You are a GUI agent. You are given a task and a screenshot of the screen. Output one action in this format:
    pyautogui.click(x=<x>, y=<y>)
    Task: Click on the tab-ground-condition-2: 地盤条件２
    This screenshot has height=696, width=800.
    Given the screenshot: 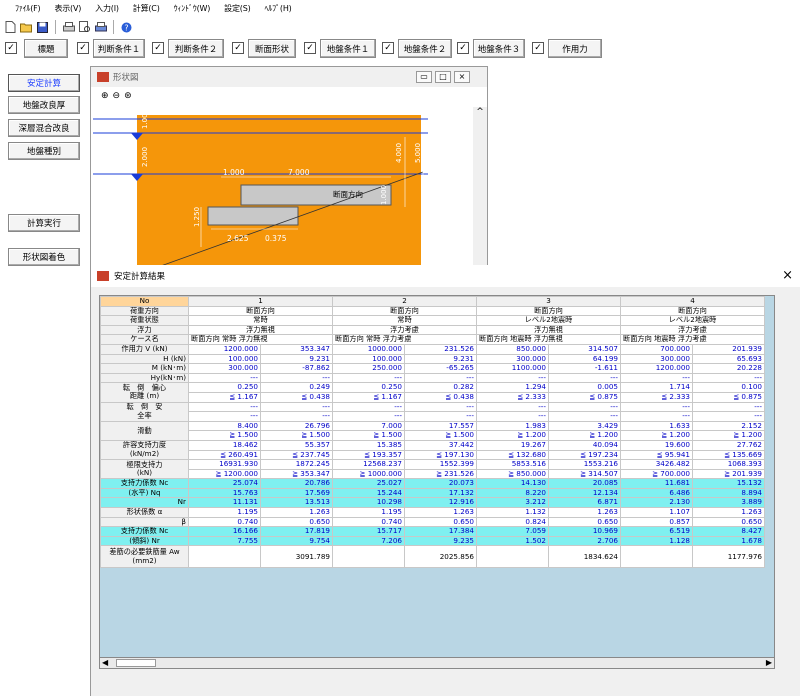 What is the action you would take?
    pyautogui.click(x=425, y=48)
    